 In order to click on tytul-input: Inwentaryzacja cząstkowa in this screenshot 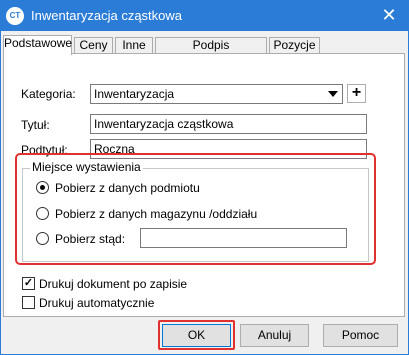, I will do `click(228, 124)`.